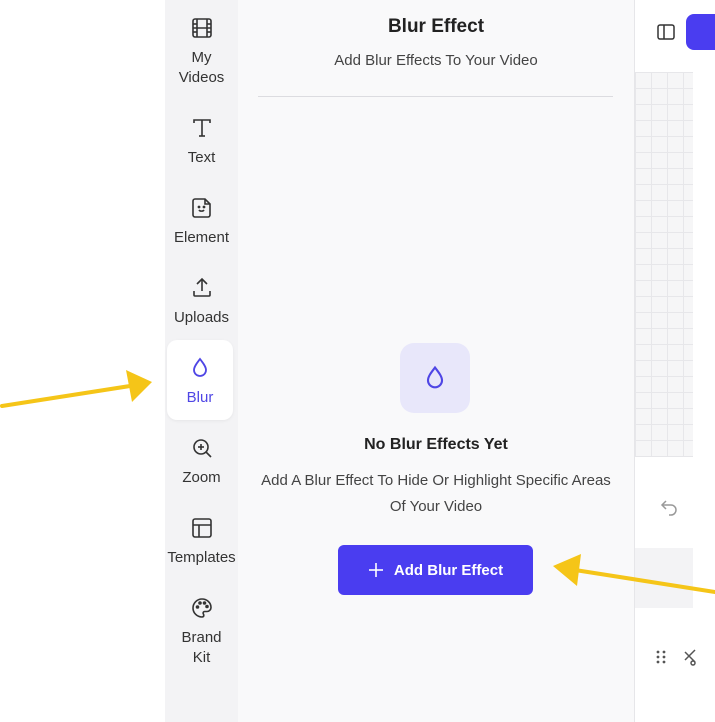 Image resolution: width=715 pixels, height=722 pixels. I want to click on sticker-icon, so click(202, 208).